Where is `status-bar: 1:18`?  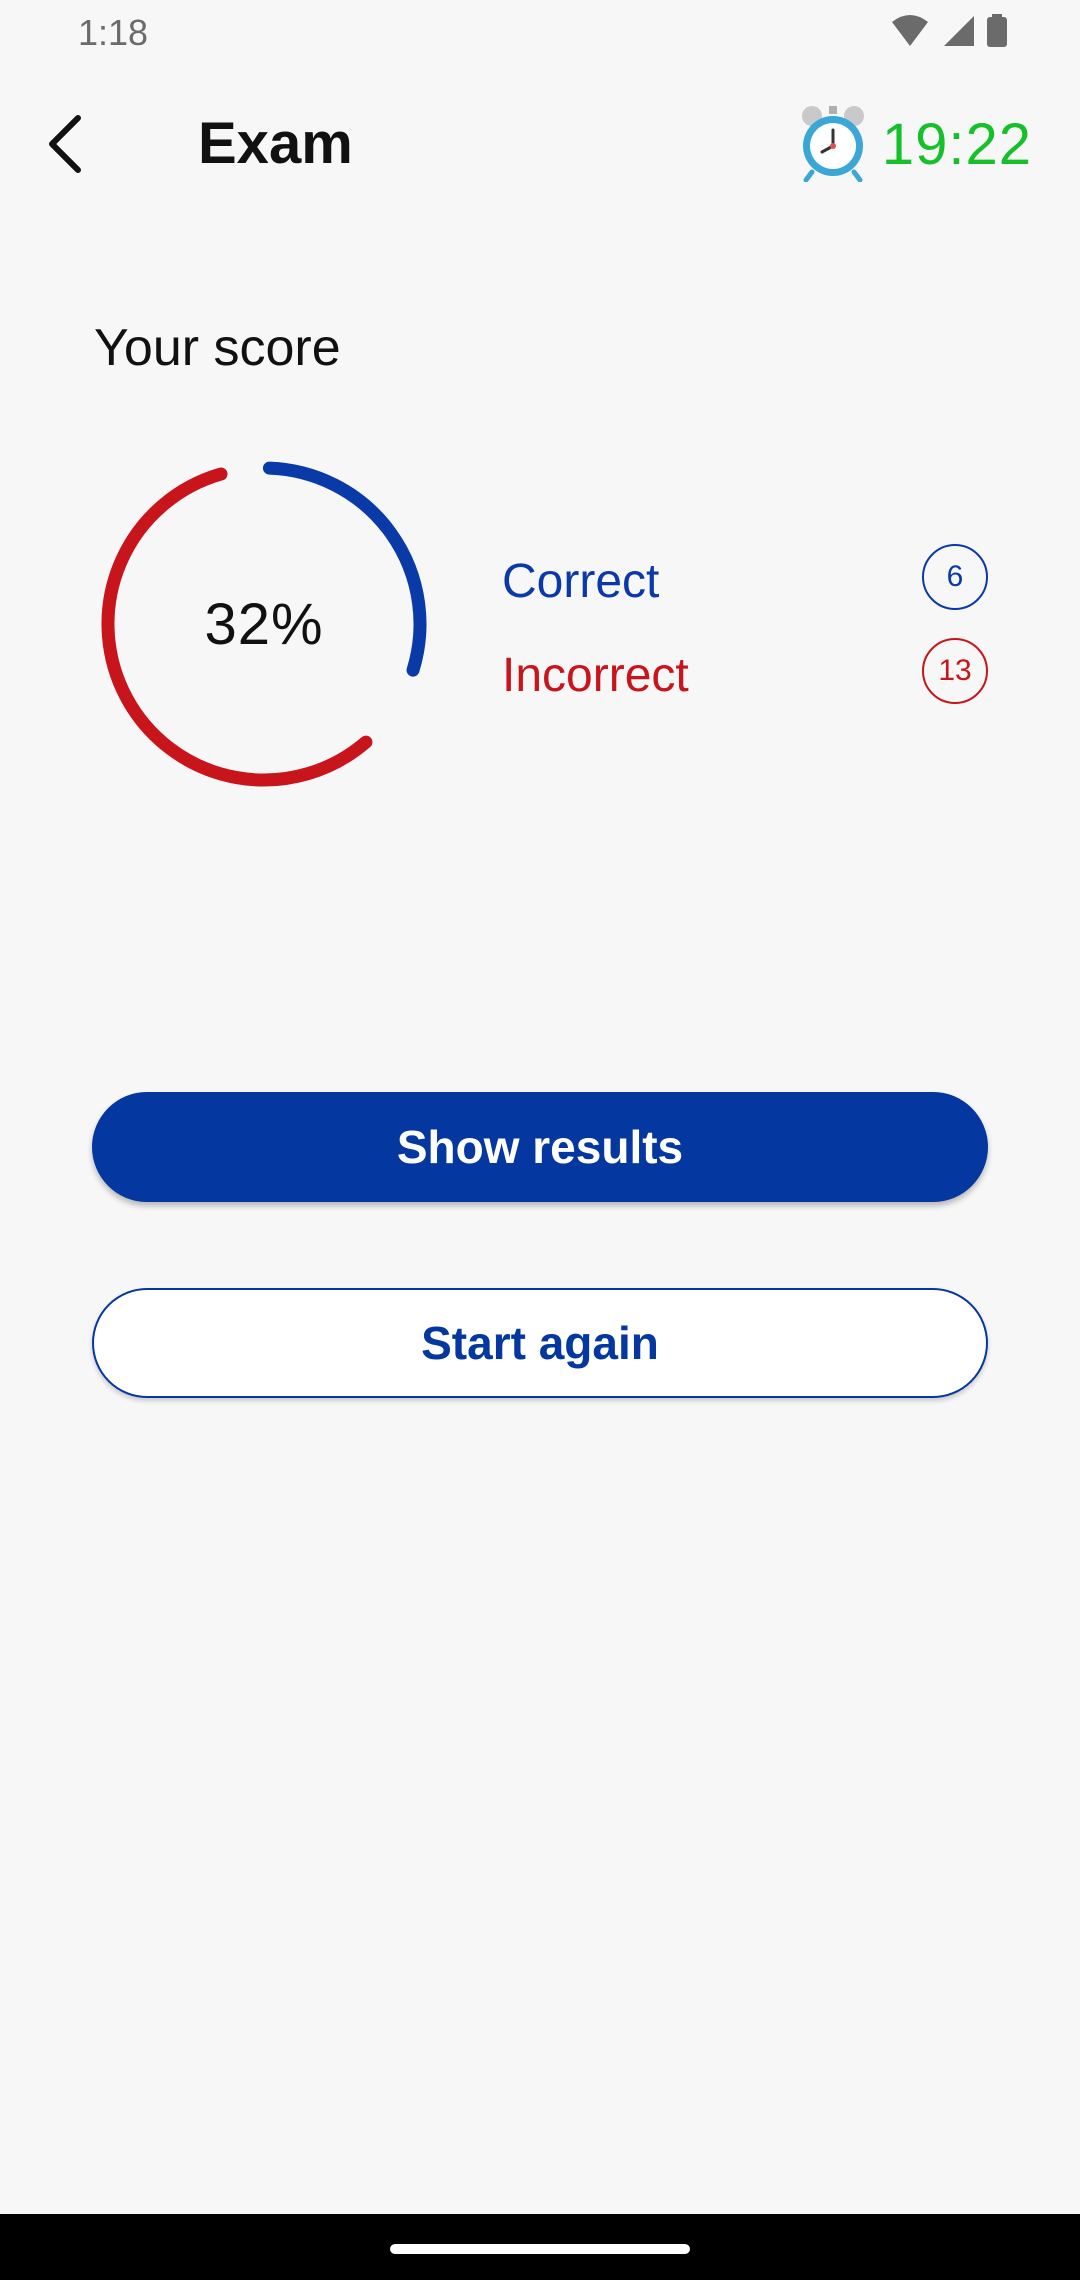 status-bar: 1:18 is located at coordinates (540, 36).